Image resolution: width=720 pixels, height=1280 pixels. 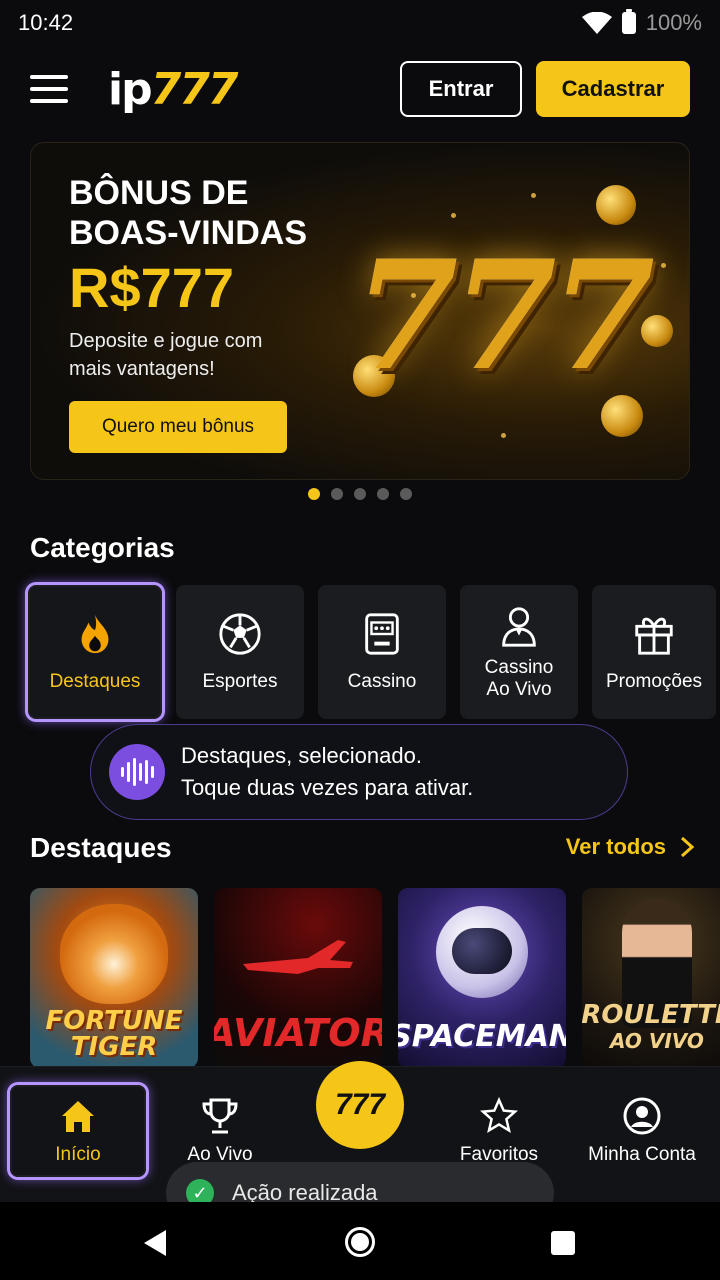 I want to click on back-icon, so click(x=155, y=1243).